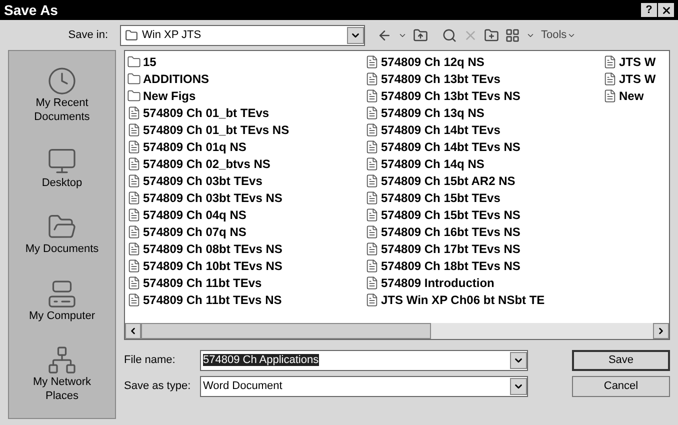 This screenshot has height=425, width=678. Describe the element at coordinates (449, 35) in the screenshot. I see `search-icon` at that location.